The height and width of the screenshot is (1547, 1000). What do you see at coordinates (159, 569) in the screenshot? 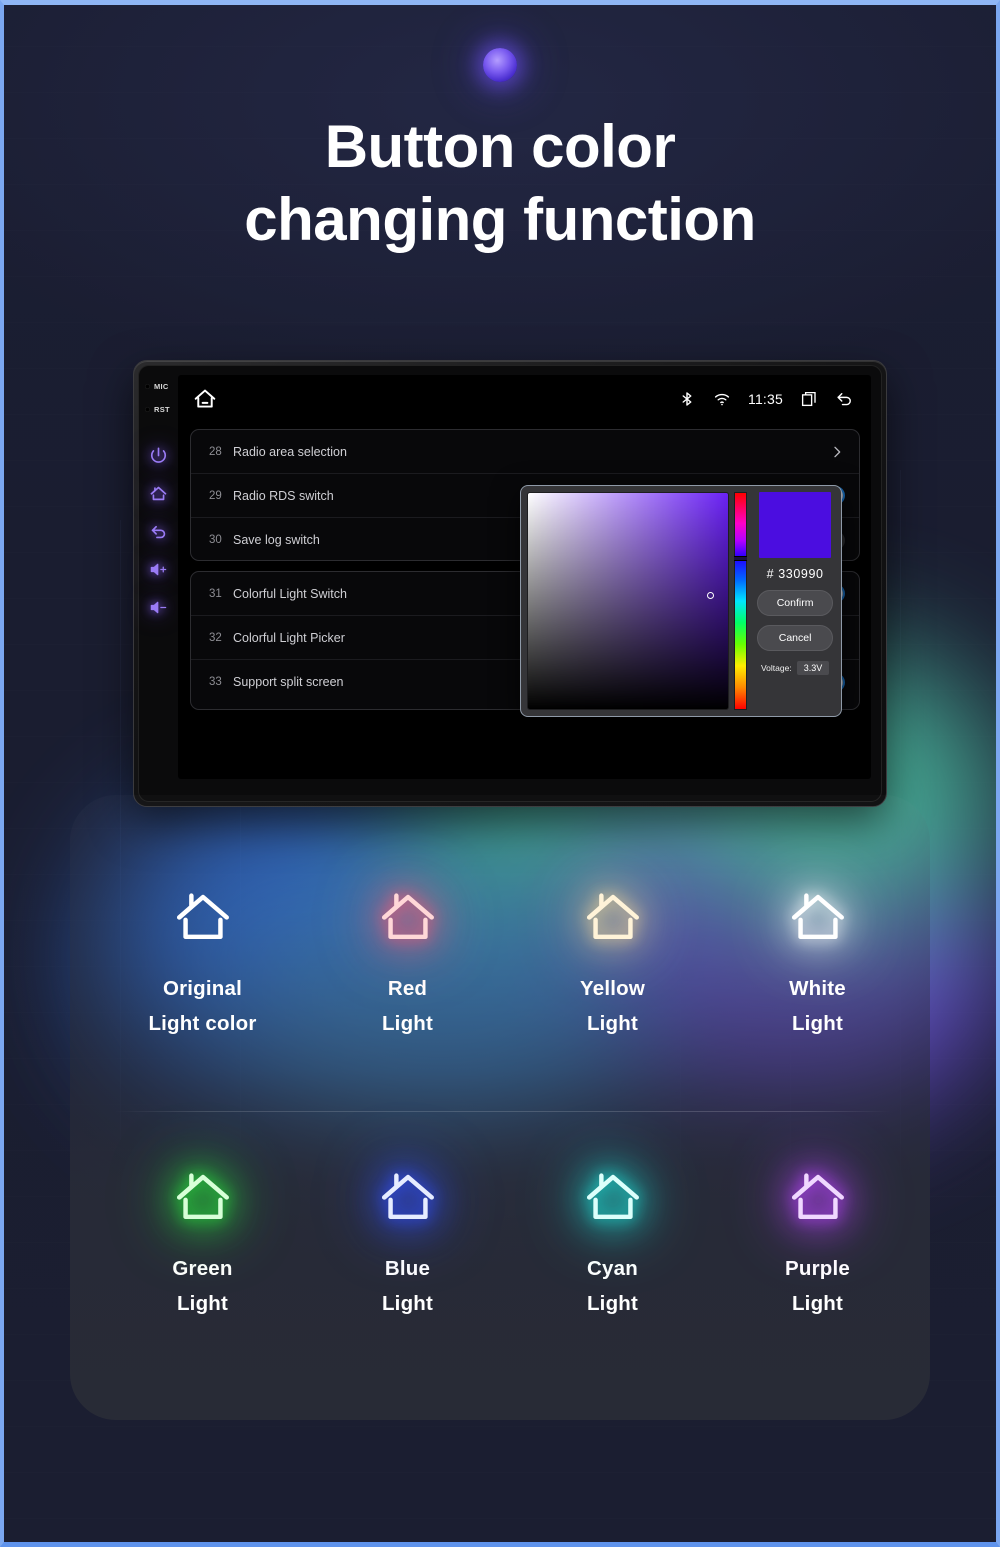
I see `volume-up-icon` at bounding box center [159, 569].